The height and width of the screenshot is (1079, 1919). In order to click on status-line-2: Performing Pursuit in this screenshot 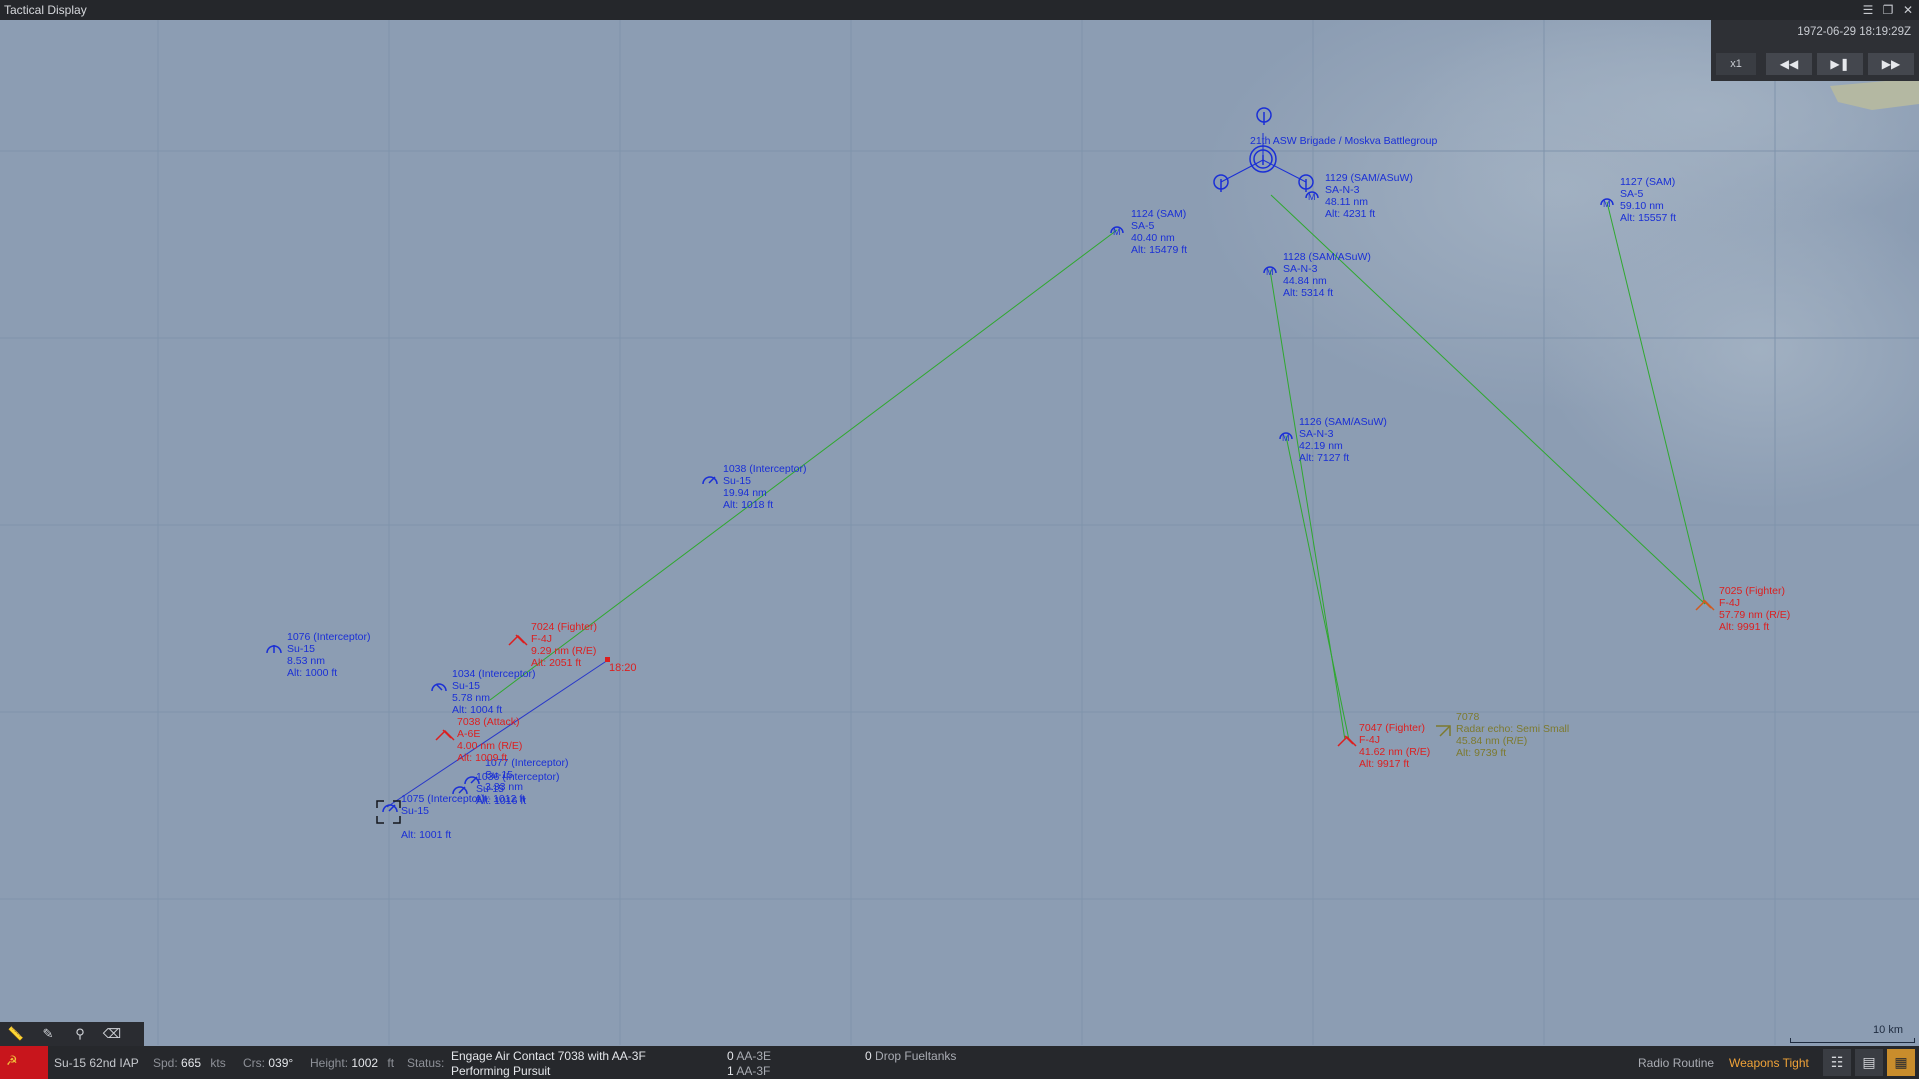, I will do `click(501, 1071)`.